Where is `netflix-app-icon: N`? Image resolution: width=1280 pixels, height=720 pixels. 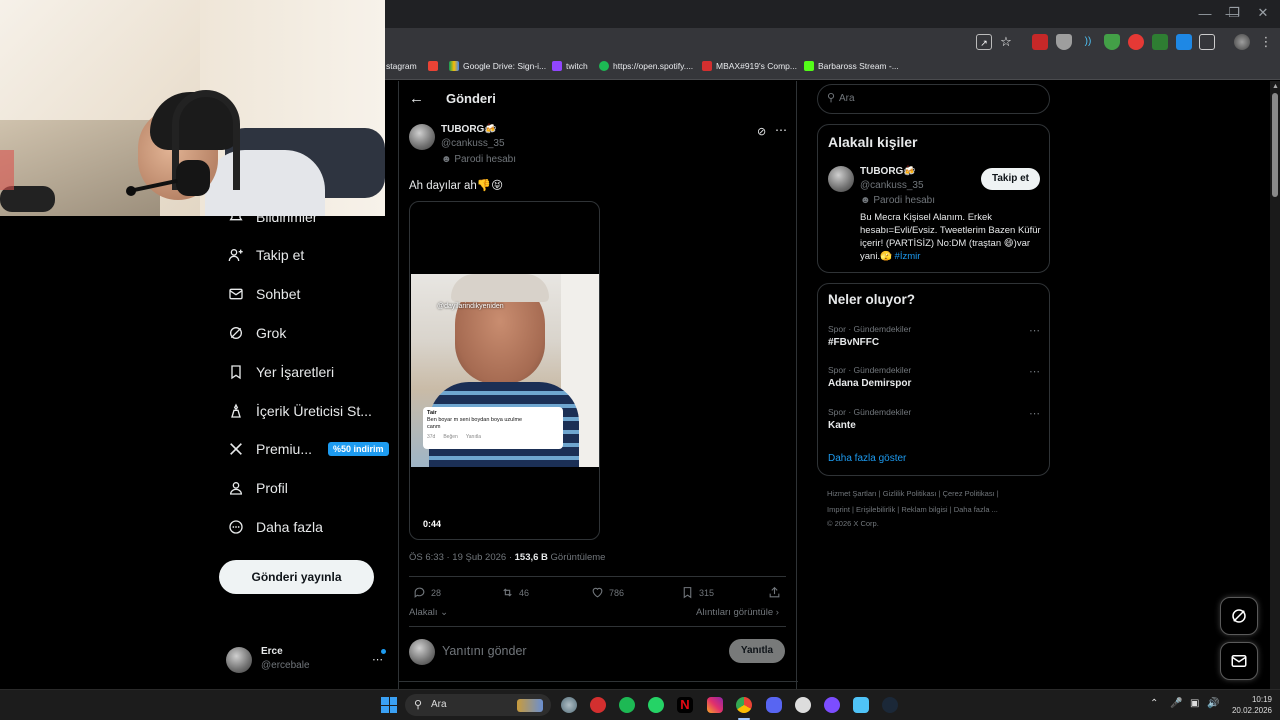 netflix-app-icon: N is located at coordinates (685, 705).